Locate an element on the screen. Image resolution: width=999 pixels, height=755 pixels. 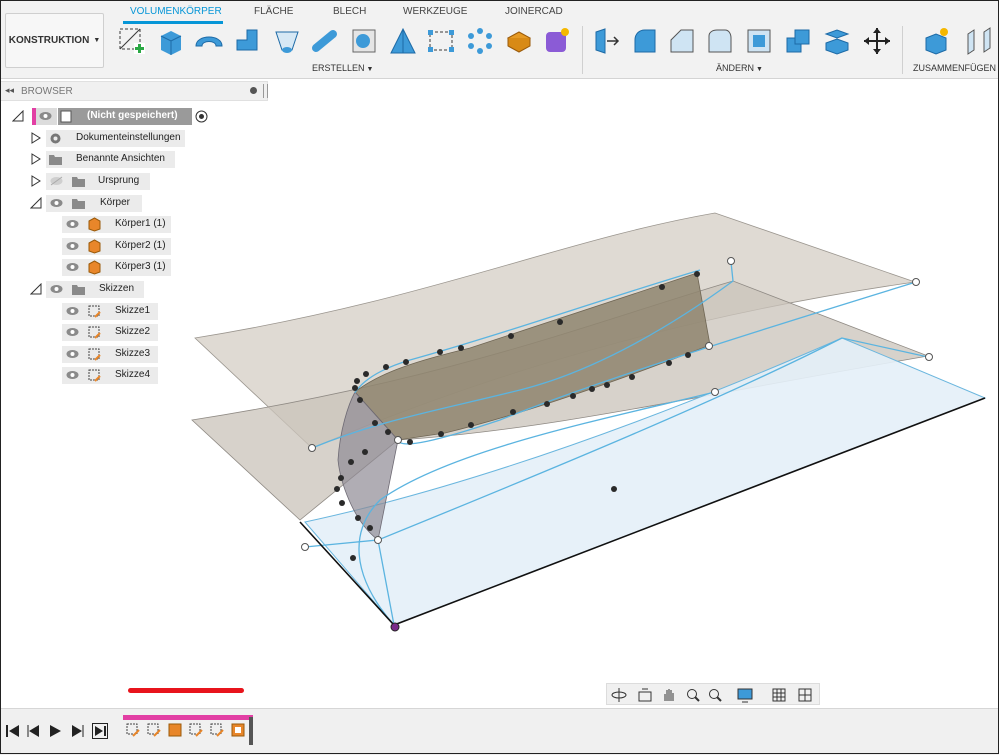
last-icon is located at coordinates (100, 731).